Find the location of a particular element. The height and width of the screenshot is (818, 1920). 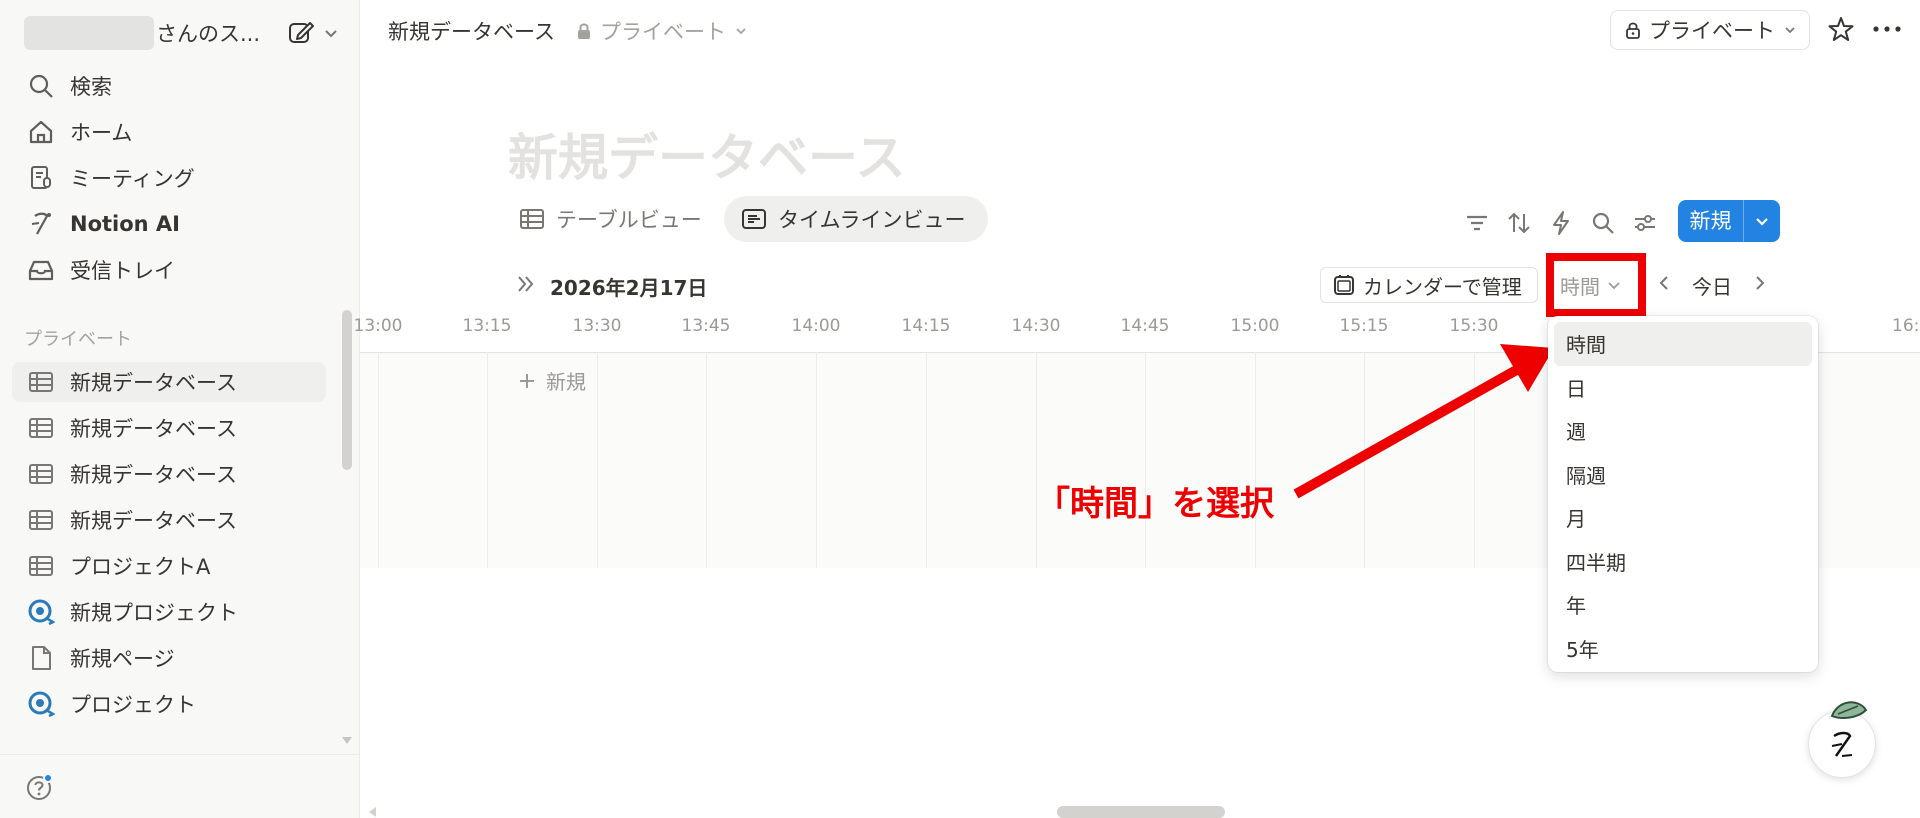

tab-table-view: テーブルビュー is located at coordinates (611, 219).